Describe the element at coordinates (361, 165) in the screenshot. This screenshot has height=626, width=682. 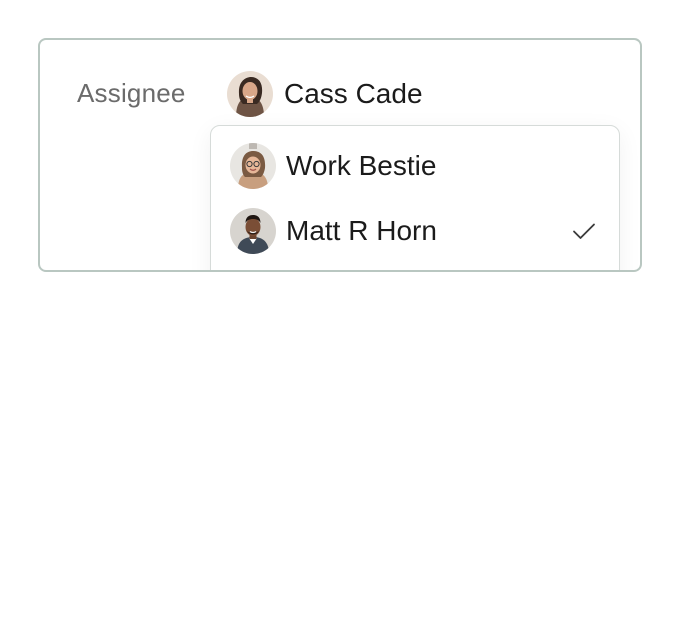
I see `option-name: Work Bestie` at that location.